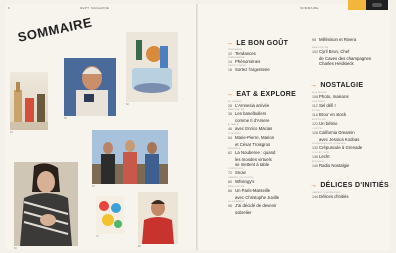  What do you see at coordinates (252, 121) in the screenshot?
I see `toc-entry-cont: comme Il d'Arsere` at bounding box center [252, 121].